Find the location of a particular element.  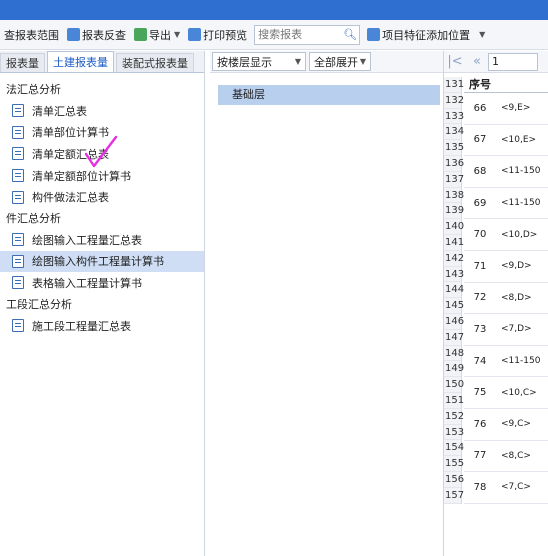

report-range-button: 查报表范围 is located at coordinates (31, 35).